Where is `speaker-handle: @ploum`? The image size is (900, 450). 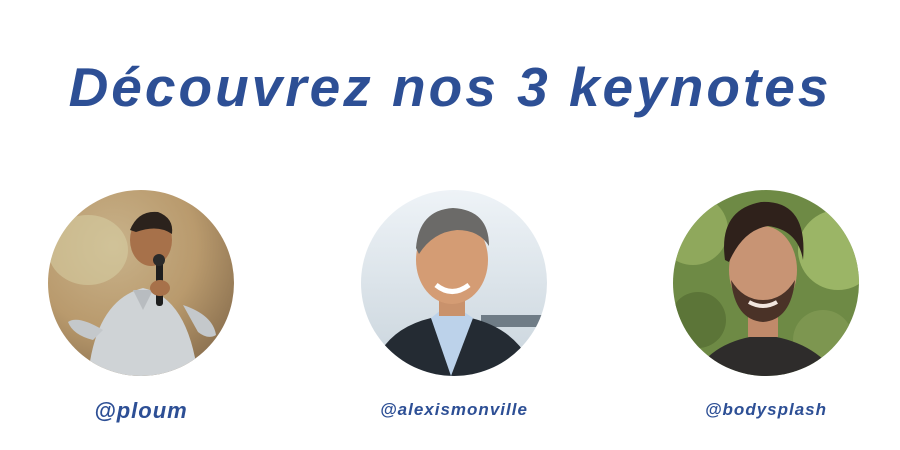 speaker-handle: @ploum is located at coordinates (141, 411).